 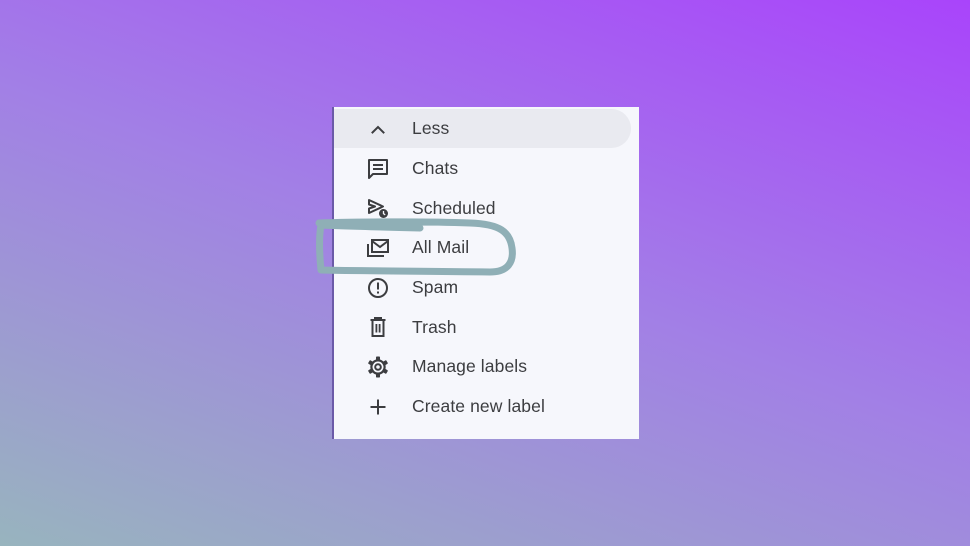 What do you see at coordinates (486, 169) in the screenshot?
I see `sidebar-item-chats: Chats` at bounding box center [486, 169].